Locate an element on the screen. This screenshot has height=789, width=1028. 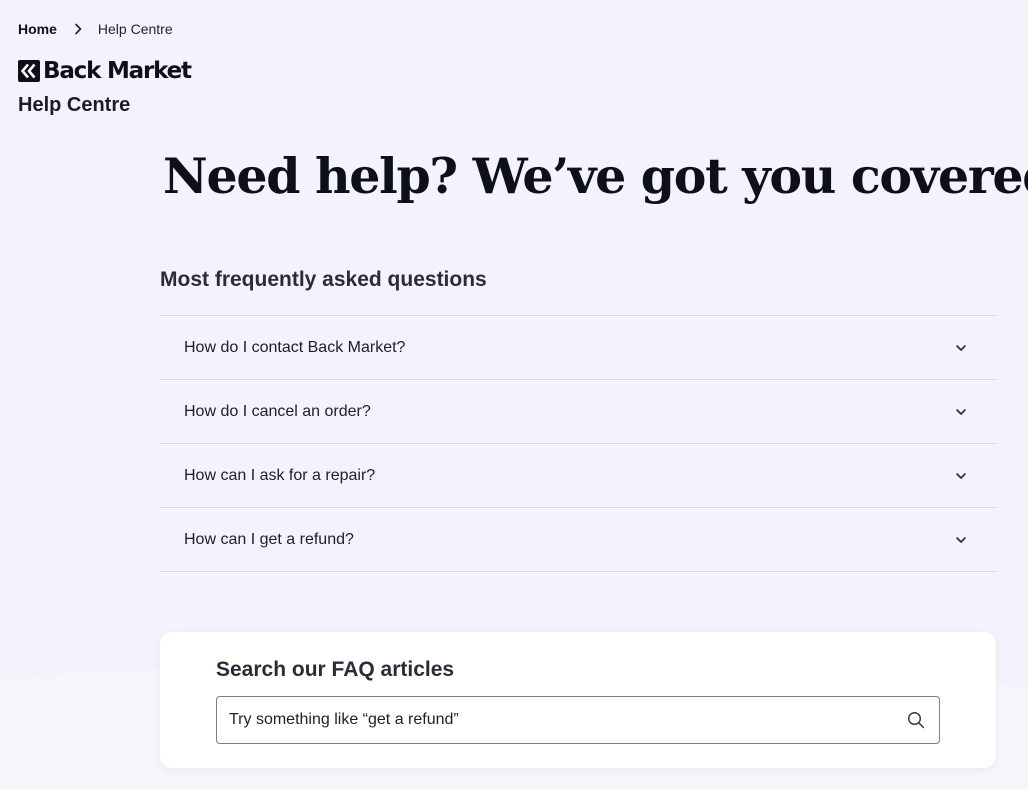
breadcrumb-current: Help Centre is located at coordinates (135, 29).